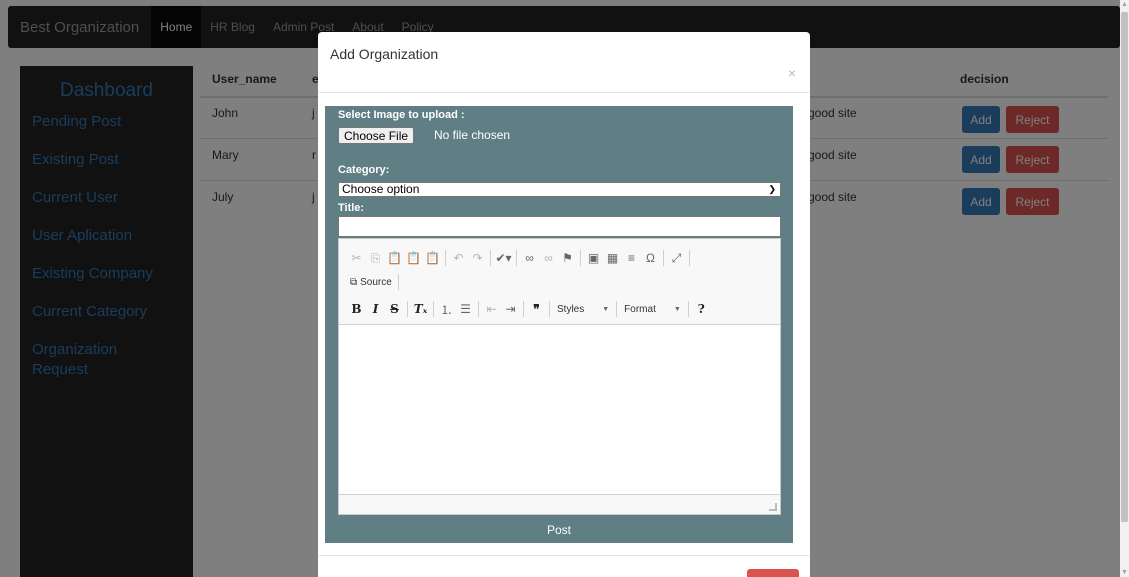  I want to click on styles-label: Styles, so click(571, 309).